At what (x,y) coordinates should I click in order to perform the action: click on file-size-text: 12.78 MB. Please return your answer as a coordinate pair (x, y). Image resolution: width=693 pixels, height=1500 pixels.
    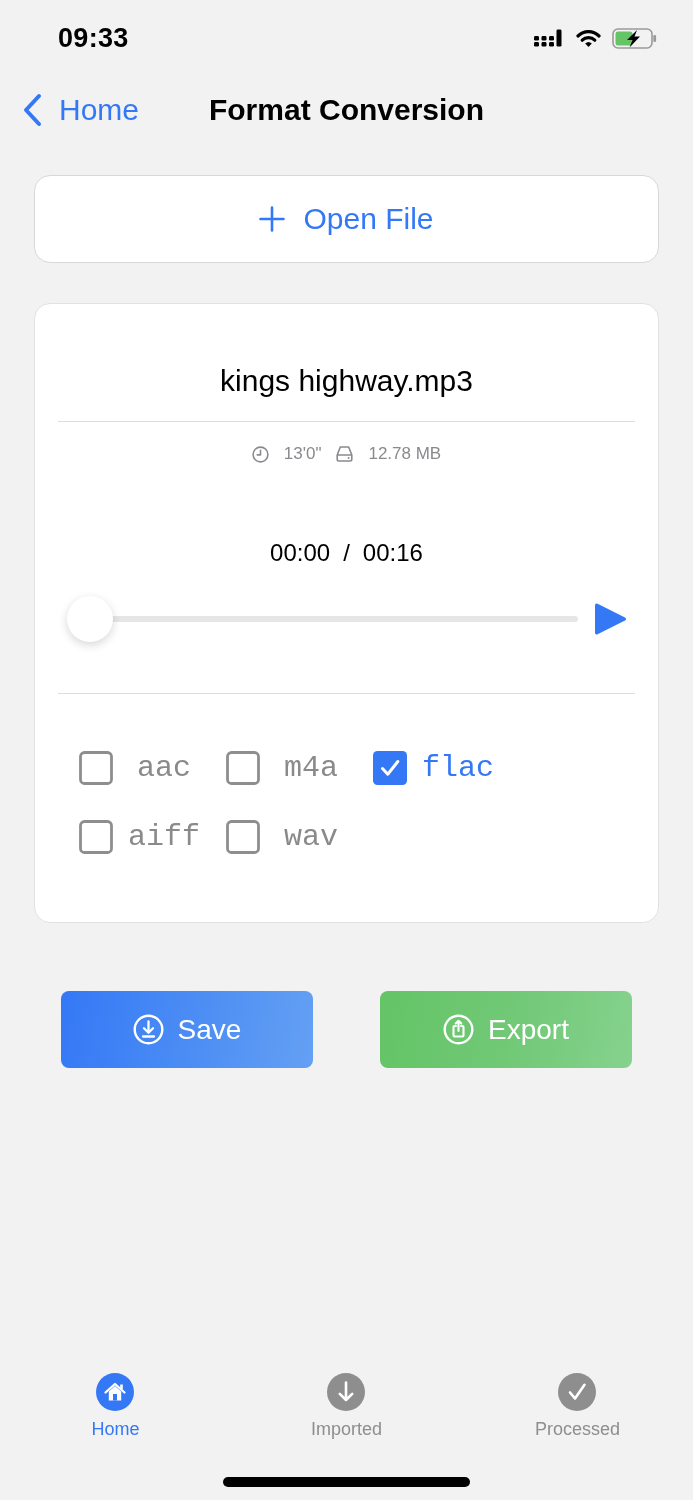
    Looking at the image, I should click on (405, 454).